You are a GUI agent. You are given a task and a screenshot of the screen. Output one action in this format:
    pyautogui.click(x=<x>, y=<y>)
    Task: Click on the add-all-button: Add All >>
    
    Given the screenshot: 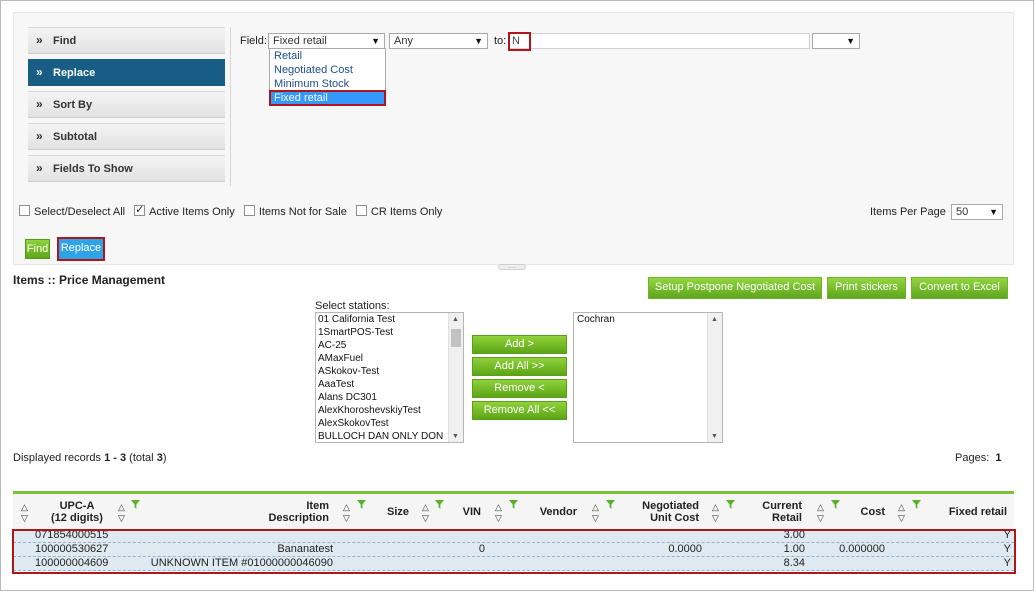 What is the action you would take?
    pyautogui.click(x=519, y=366)
    